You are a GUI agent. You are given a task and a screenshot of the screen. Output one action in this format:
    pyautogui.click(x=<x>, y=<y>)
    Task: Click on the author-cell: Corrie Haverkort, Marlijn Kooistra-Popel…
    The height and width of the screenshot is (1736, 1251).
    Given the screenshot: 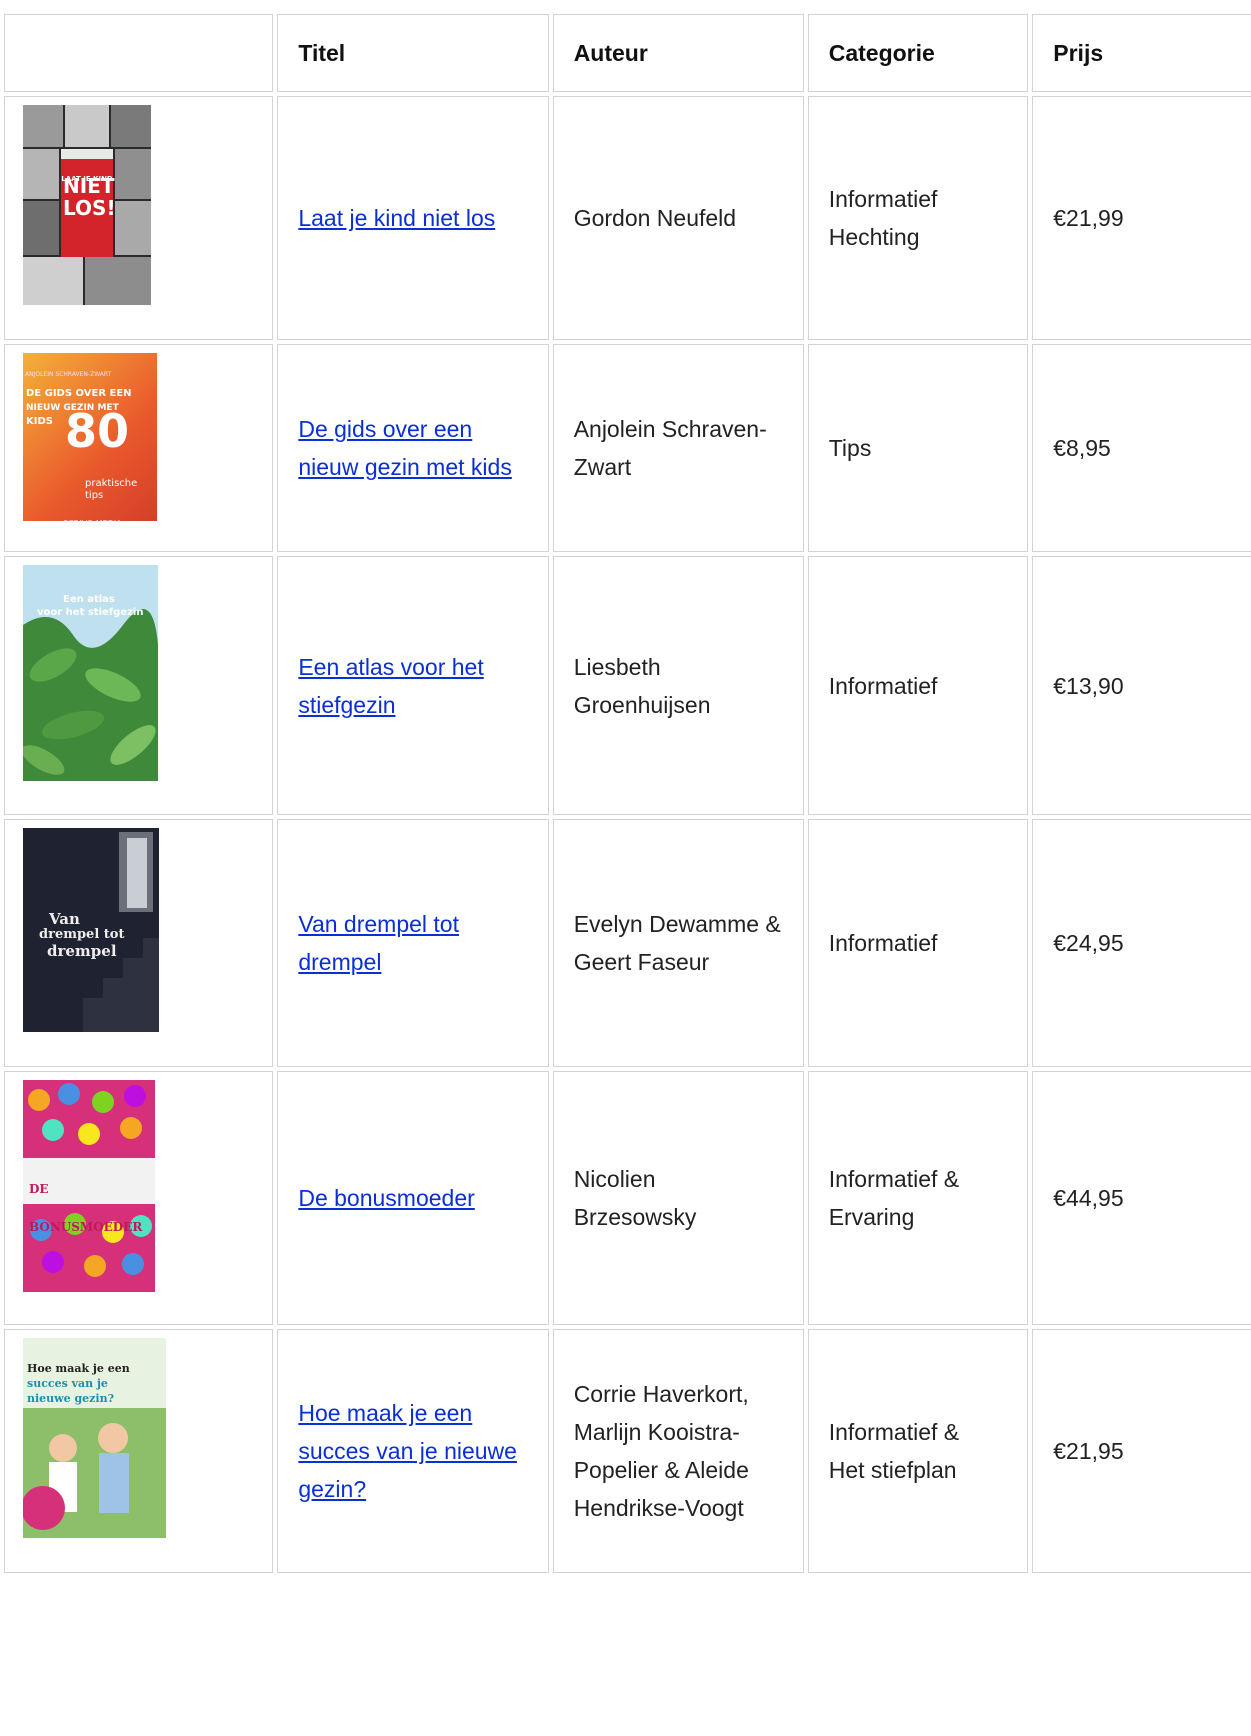 What is the action you would take?
    pyautogui.click(x=678, y=1451)
    